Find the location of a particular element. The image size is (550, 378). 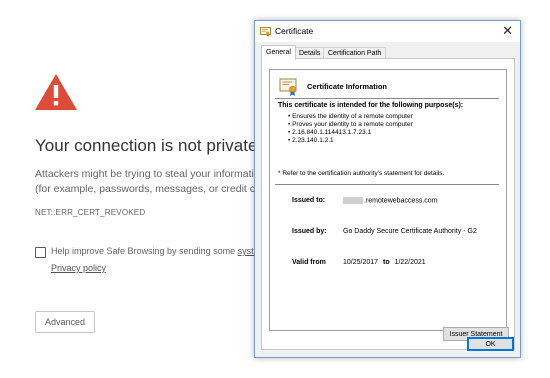

issued-to-value: .remotewebaccess.com is located at coordinates (390, 200).